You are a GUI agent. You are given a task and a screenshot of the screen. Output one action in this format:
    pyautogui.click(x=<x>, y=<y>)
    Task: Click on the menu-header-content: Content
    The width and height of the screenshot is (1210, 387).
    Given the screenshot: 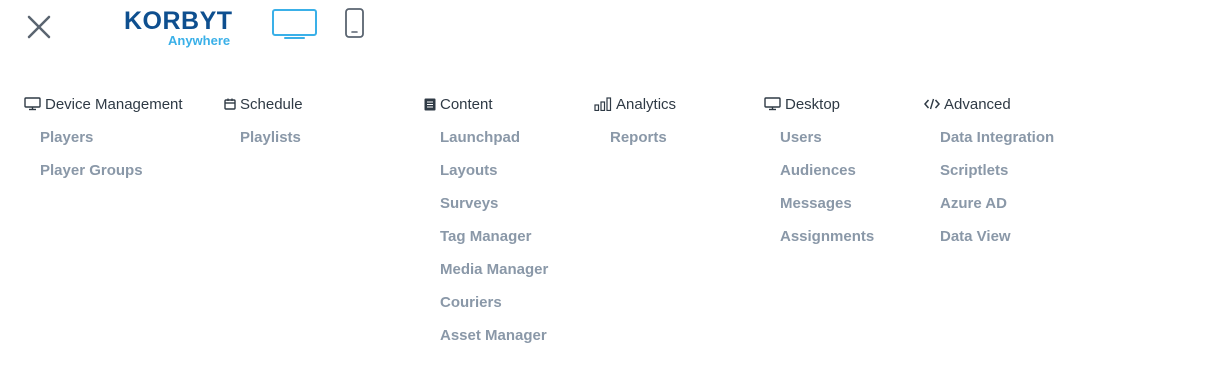 What is the action you would take?
    pyautogui.click(x=486, y=104)
    